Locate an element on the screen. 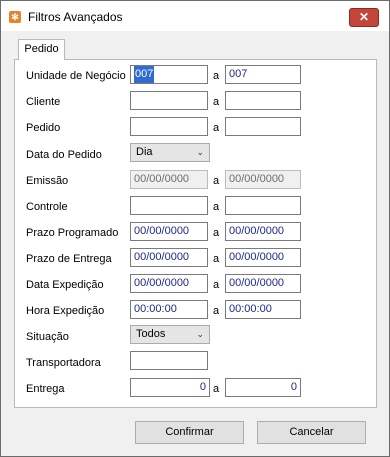 This screenshot has height=457, width=390. pedido-from-input is located at coordinates (169, 126).